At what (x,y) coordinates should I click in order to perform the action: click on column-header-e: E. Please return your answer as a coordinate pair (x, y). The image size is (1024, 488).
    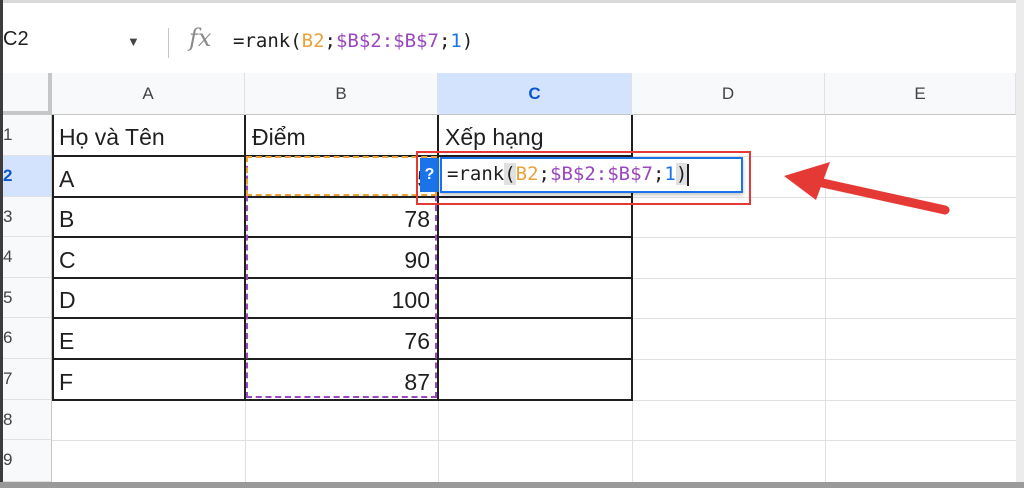
    Looking at the image, I should click on (920, 94).